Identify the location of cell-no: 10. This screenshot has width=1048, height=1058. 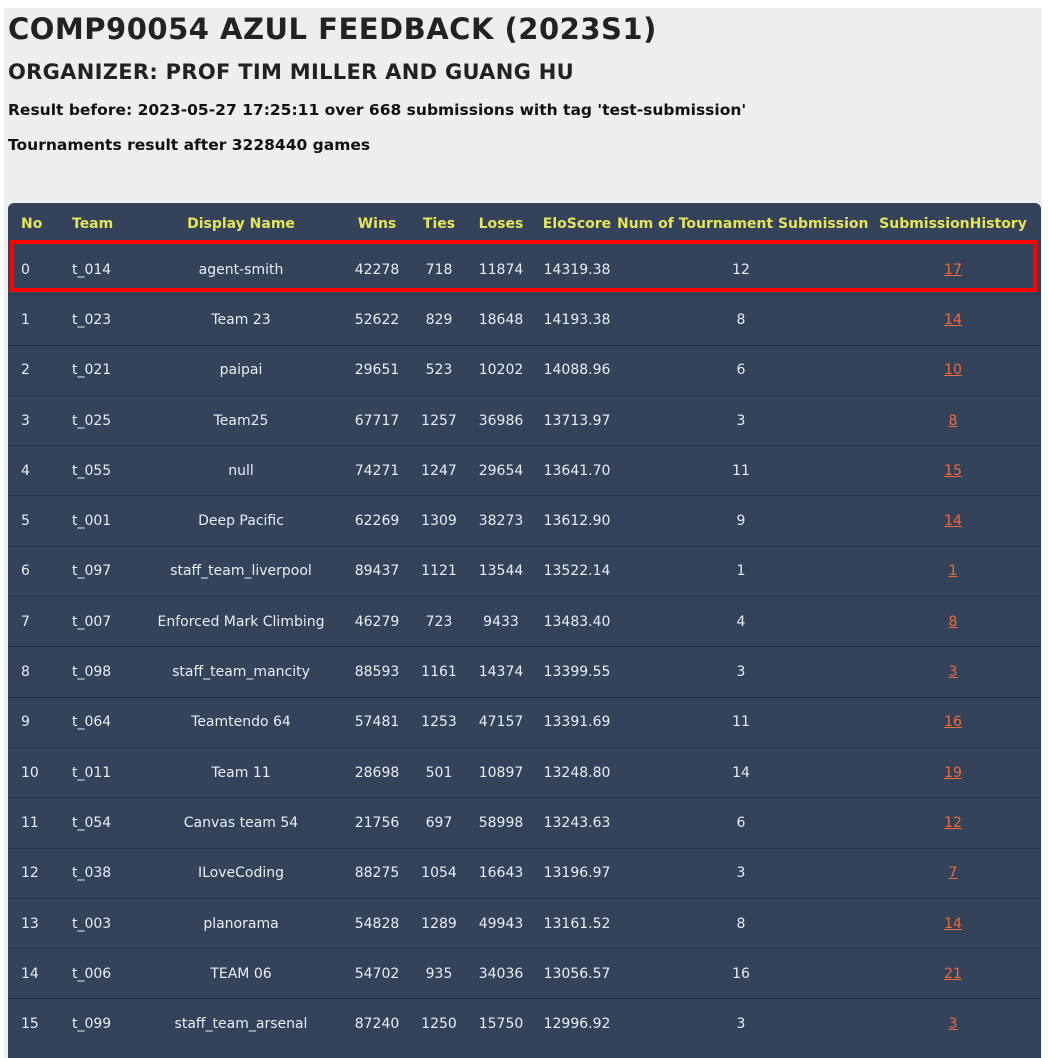
(37, 772).